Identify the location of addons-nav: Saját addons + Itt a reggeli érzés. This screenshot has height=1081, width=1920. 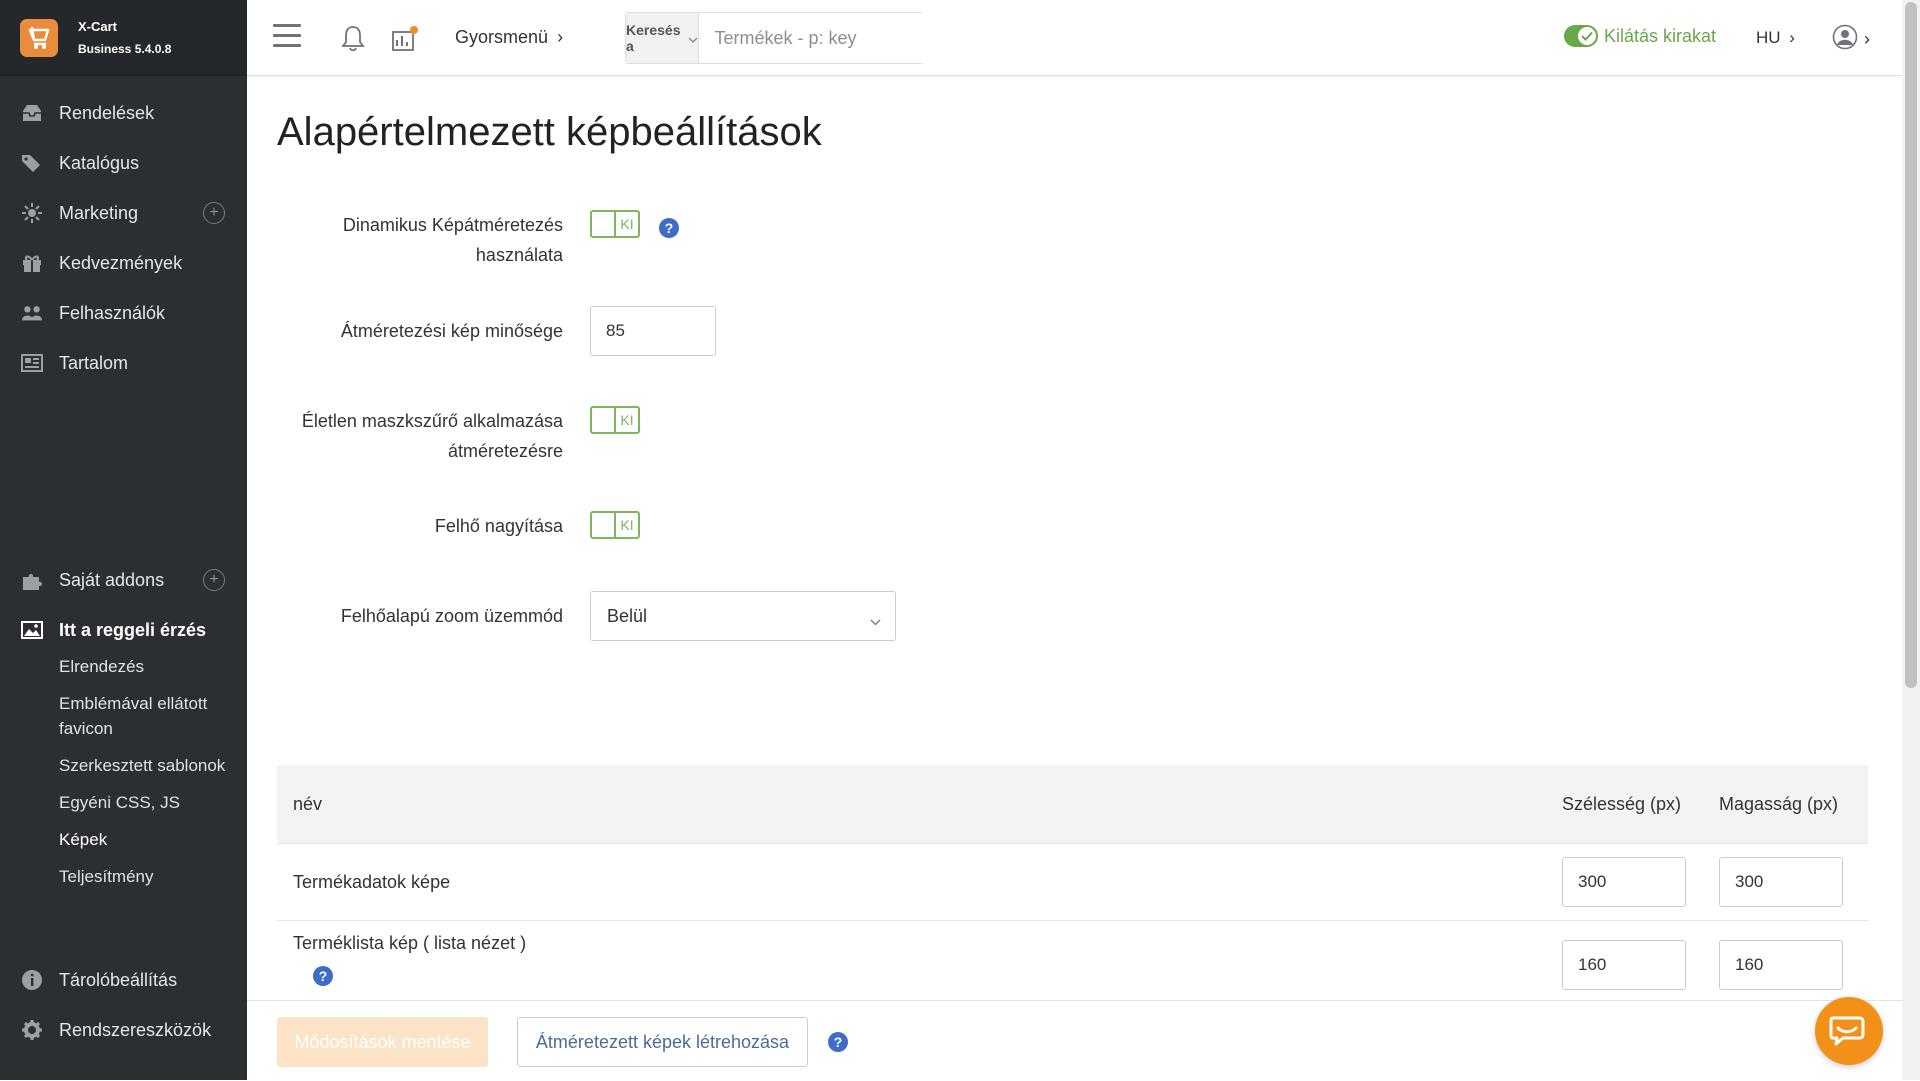
(123, 605).